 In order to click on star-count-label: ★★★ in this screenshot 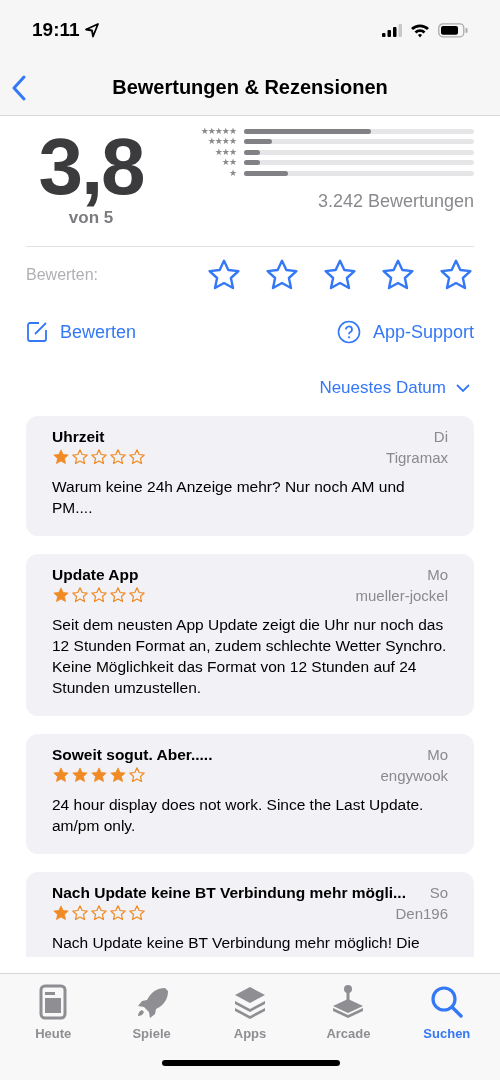, I will do `click(224, 152)`.